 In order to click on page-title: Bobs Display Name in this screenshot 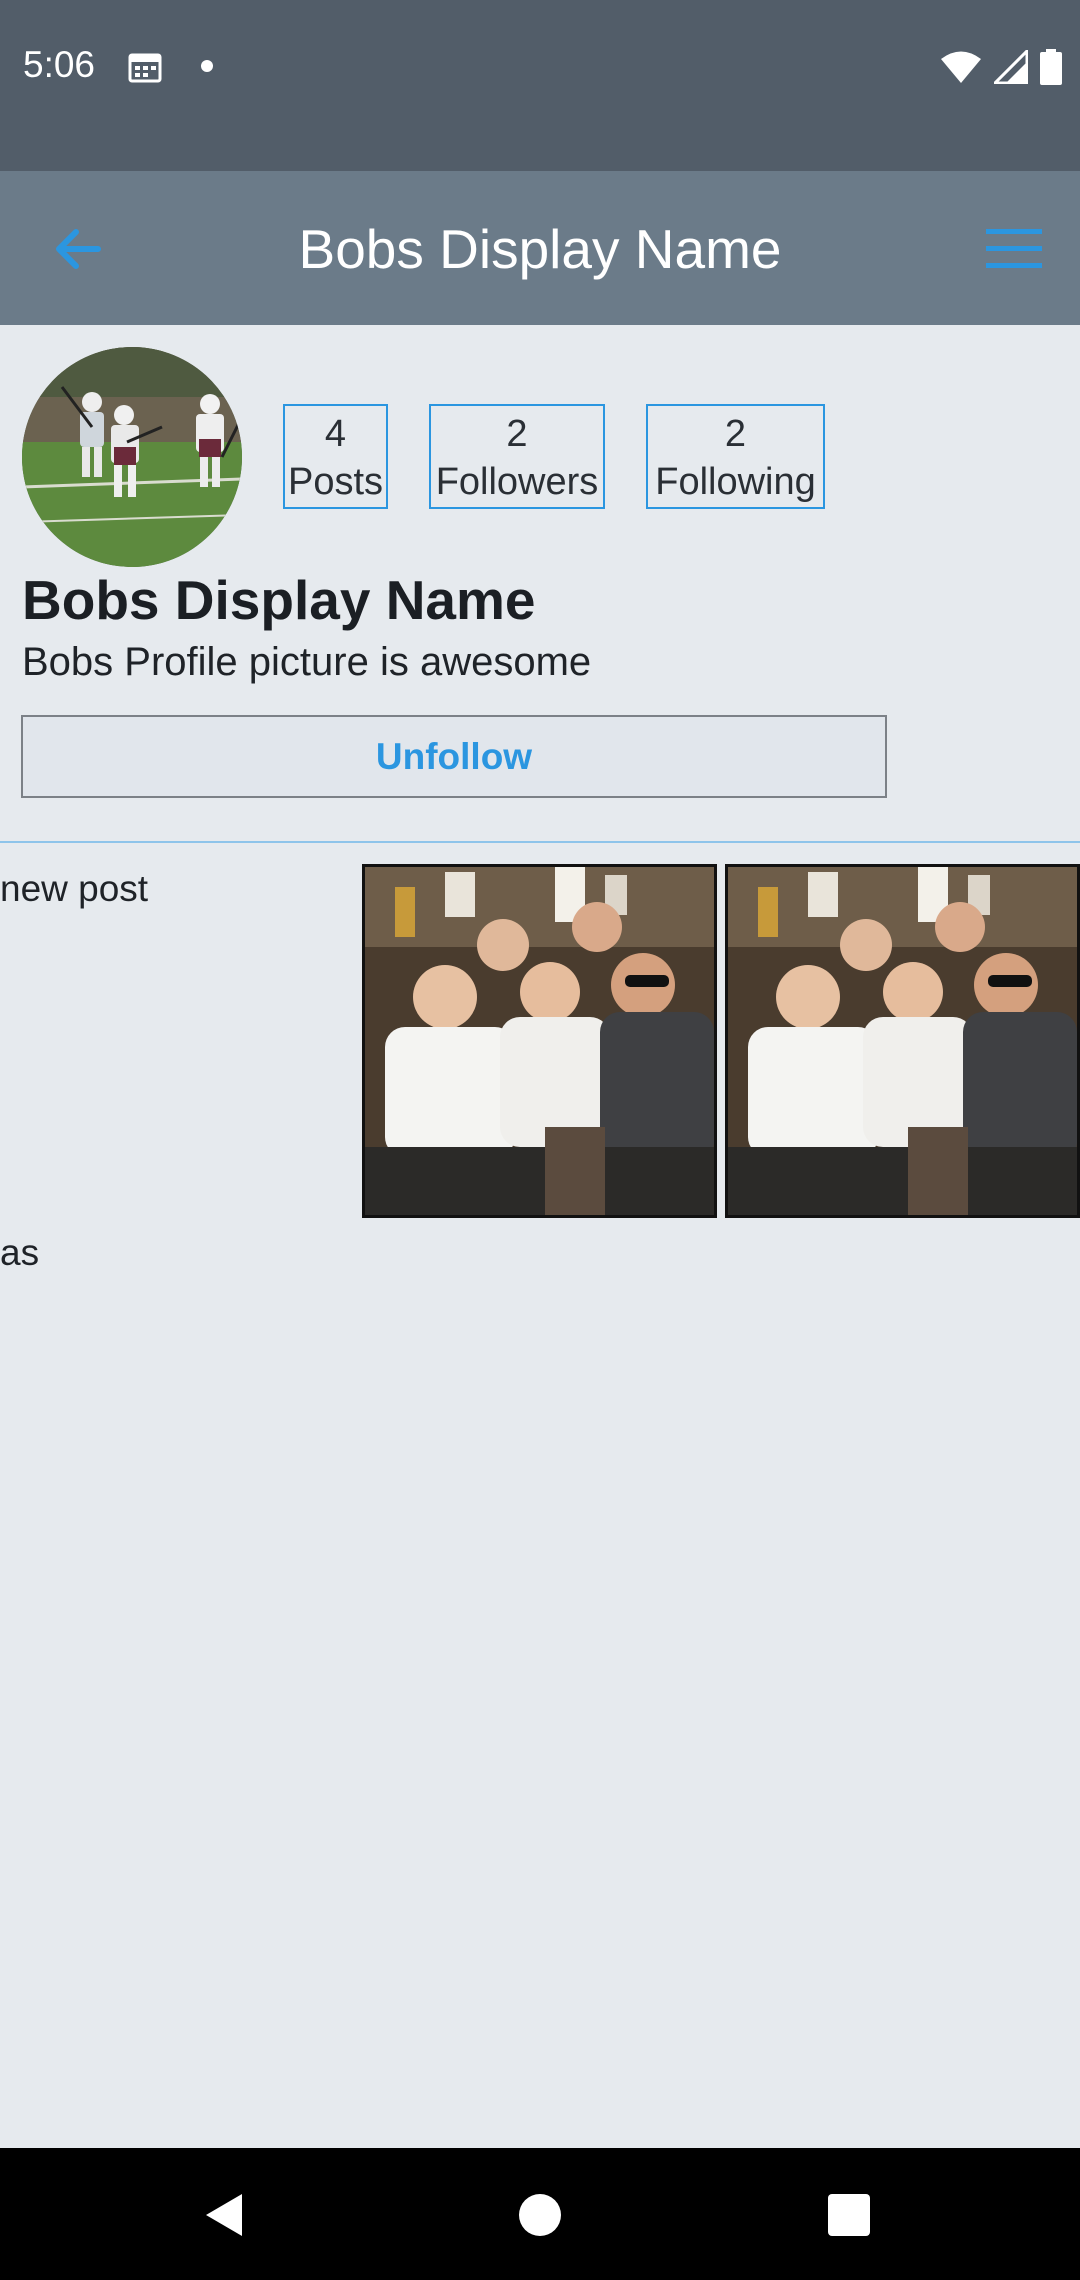, I will do `click(540, 249)`.